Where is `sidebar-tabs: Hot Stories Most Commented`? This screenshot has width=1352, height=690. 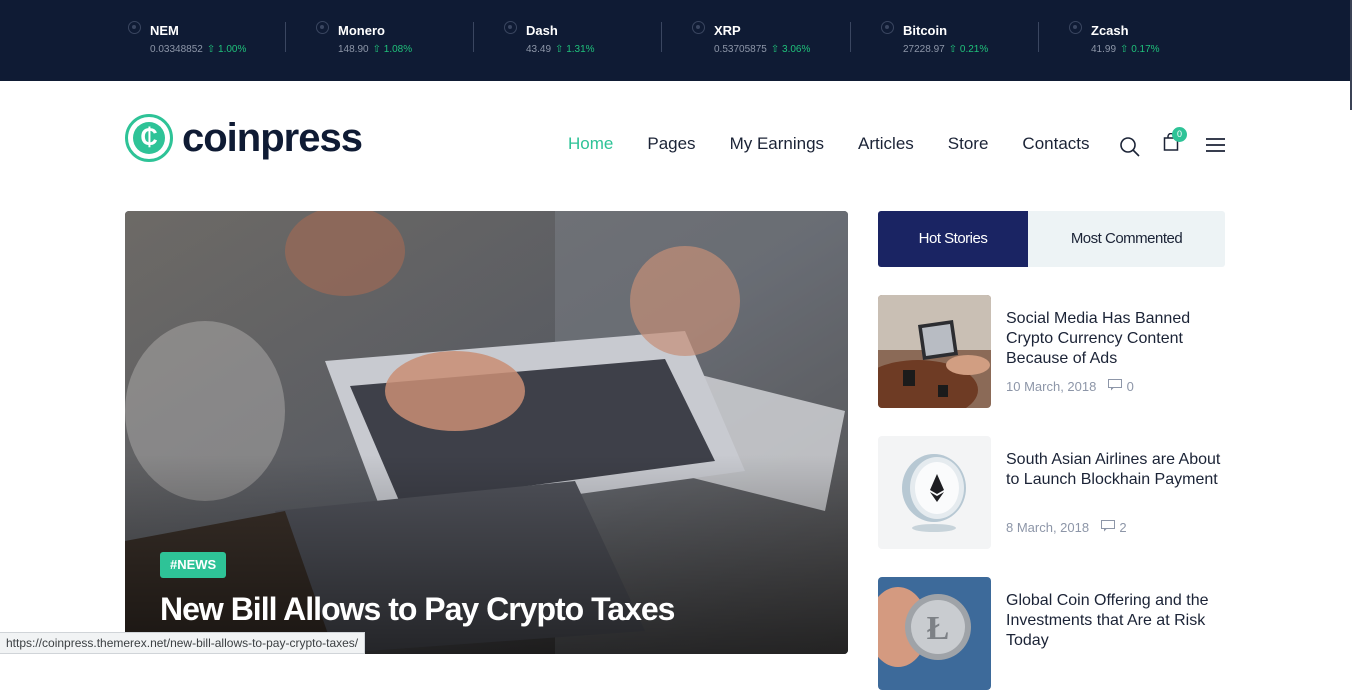 sidebar-tabs: Hot Stories Most Commented is located at coordinates (1051, 239).